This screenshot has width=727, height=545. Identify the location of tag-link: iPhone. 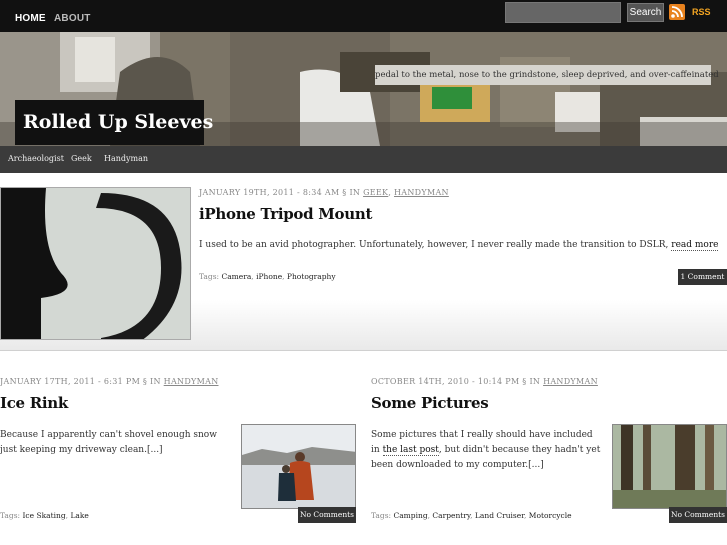
(269, 276).